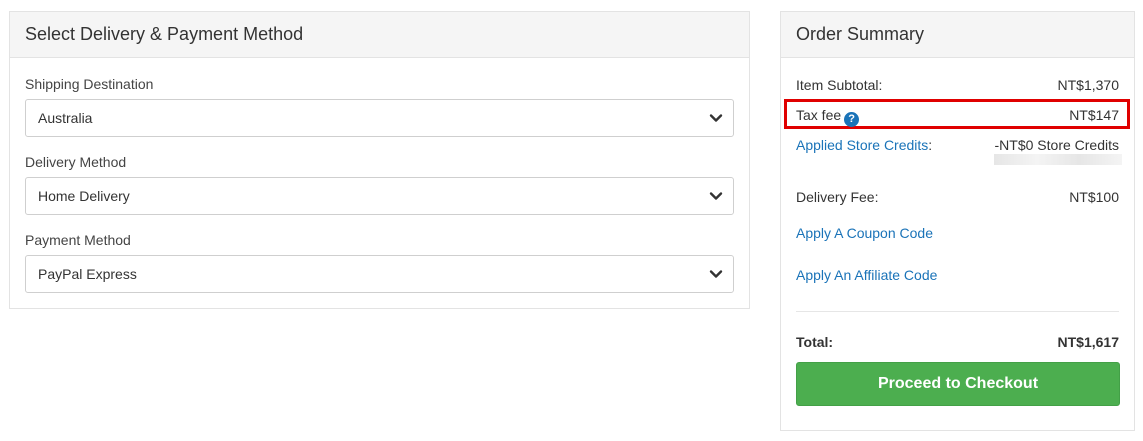  I want to click on affiliate-row: Apply An Affiliate Code, so click(957, 275).